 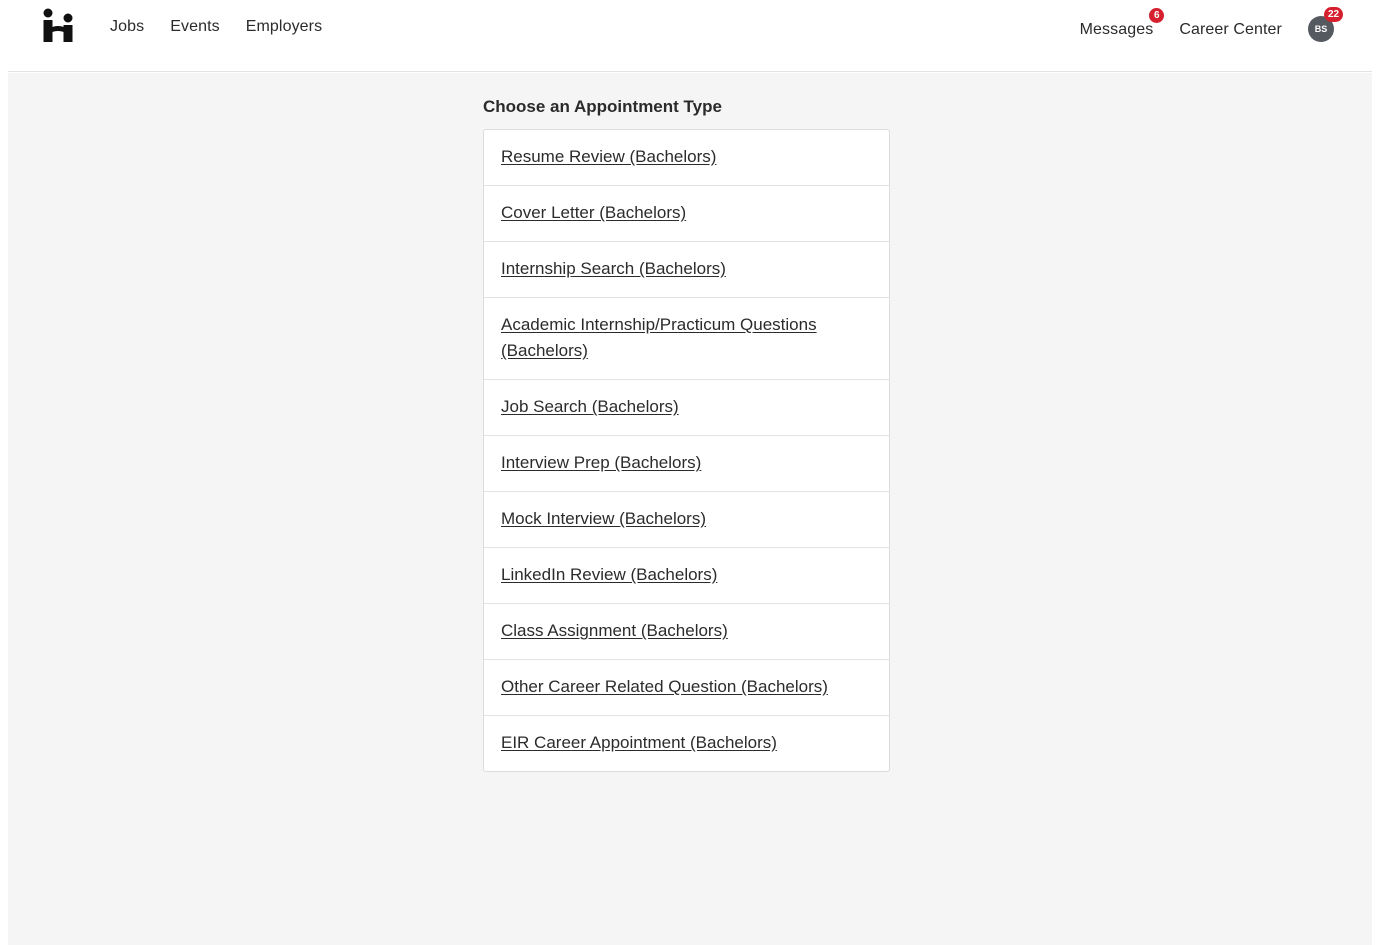 I want to click on list-item: LinkedIn Review (Bachelors), so click(x=686, y=575).